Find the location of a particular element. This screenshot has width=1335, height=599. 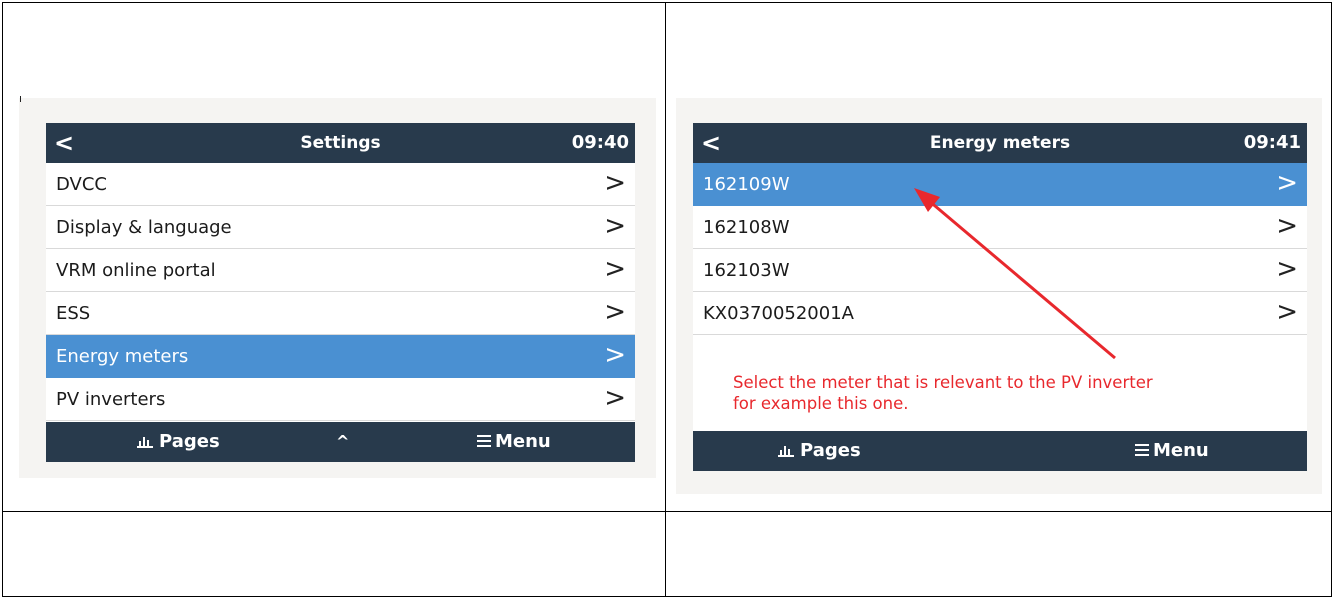

chevron-up-icon: ^ is located at coordinates (342, 441).